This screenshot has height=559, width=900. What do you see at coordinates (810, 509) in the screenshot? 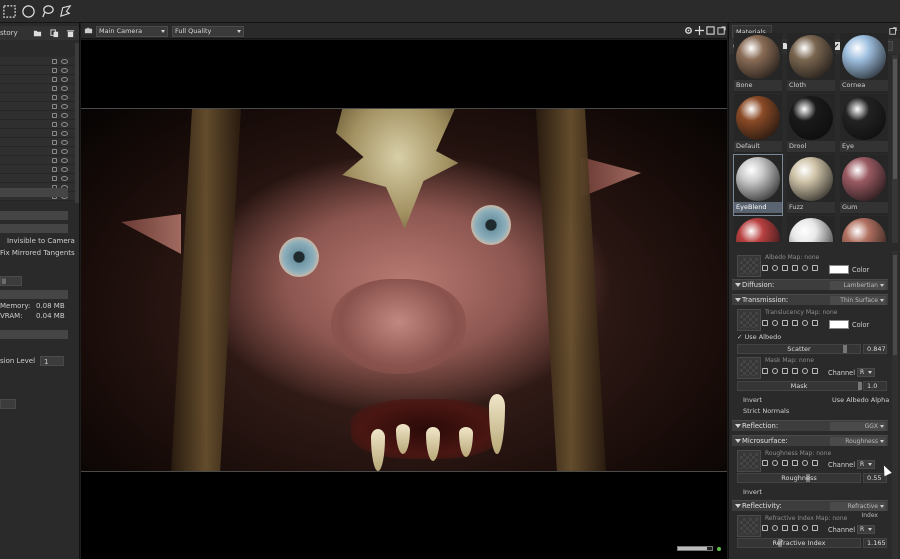
I see `reflectivity-section-header: Reflectivity: Refractive Index` at bounding box center [810, 509].